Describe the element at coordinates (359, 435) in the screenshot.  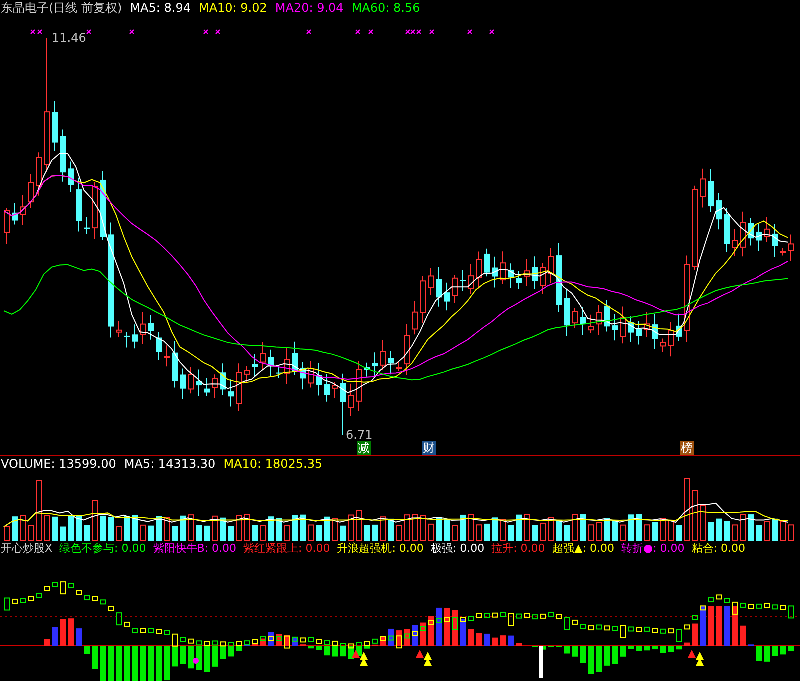
I see `low-price-label: 6.71` at that location.